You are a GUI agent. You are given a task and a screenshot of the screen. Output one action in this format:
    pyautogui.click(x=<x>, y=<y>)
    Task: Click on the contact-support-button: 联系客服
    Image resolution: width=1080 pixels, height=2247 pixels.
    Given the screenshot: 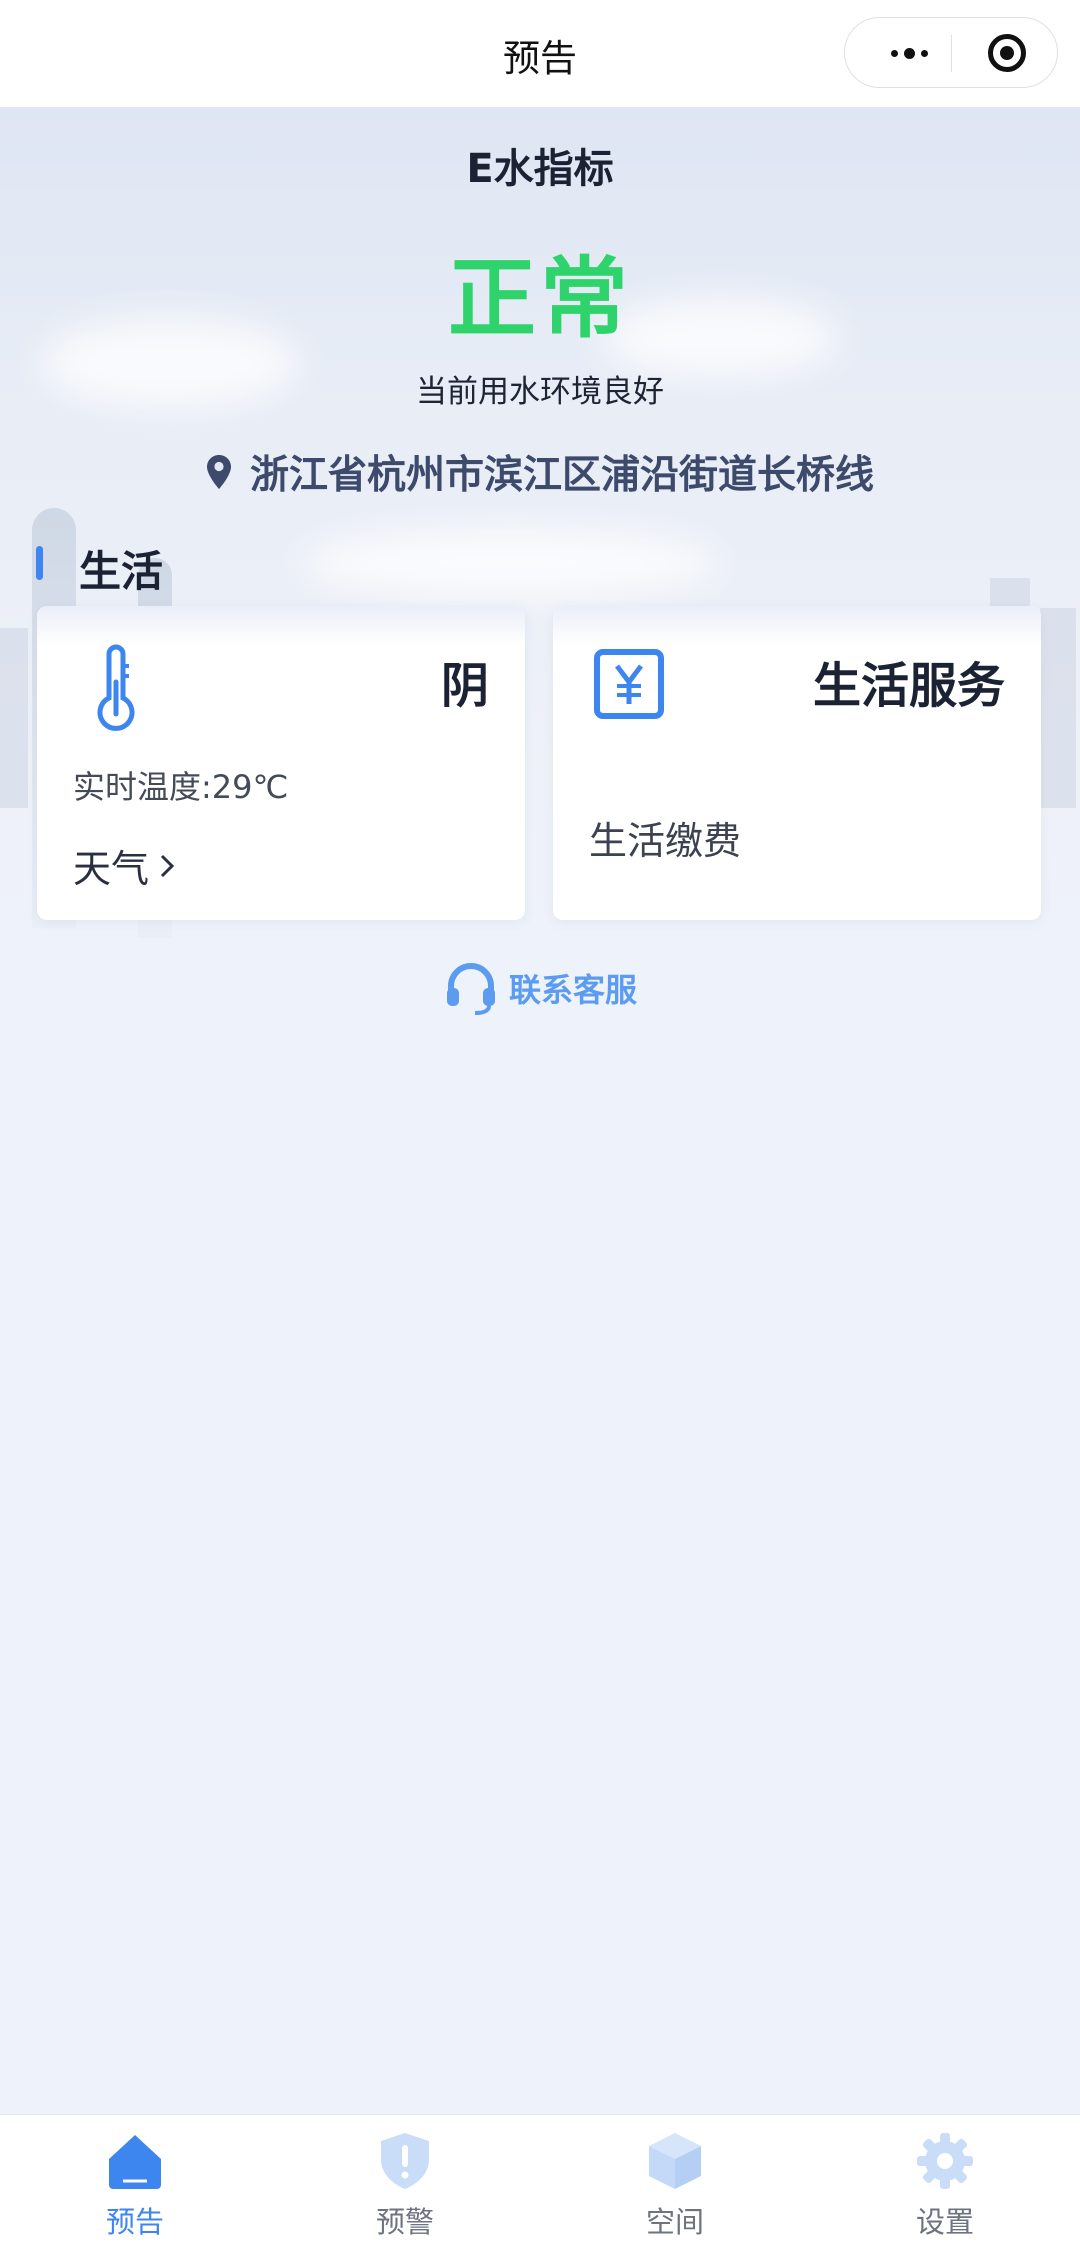 What is the action you would take?
    pyautogui.click(x=540, y=988)
    